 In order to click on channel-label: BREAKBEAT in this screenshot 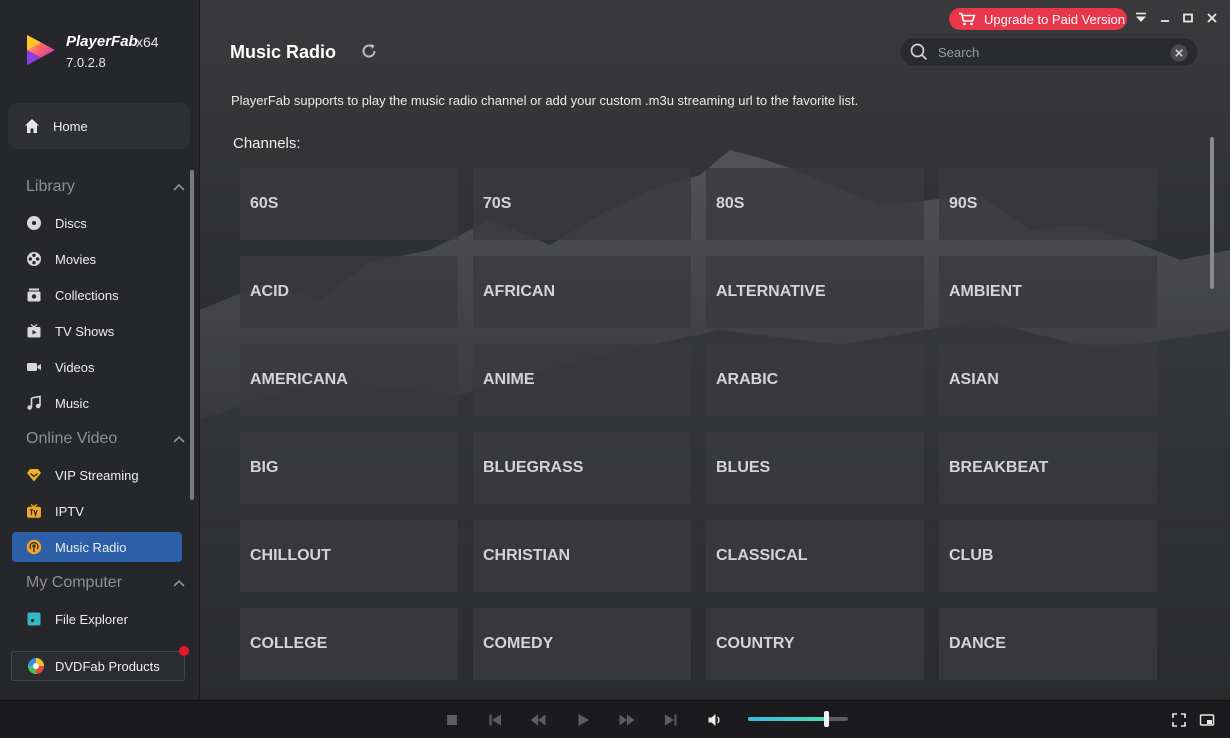, I will do `click(999, 467)`.